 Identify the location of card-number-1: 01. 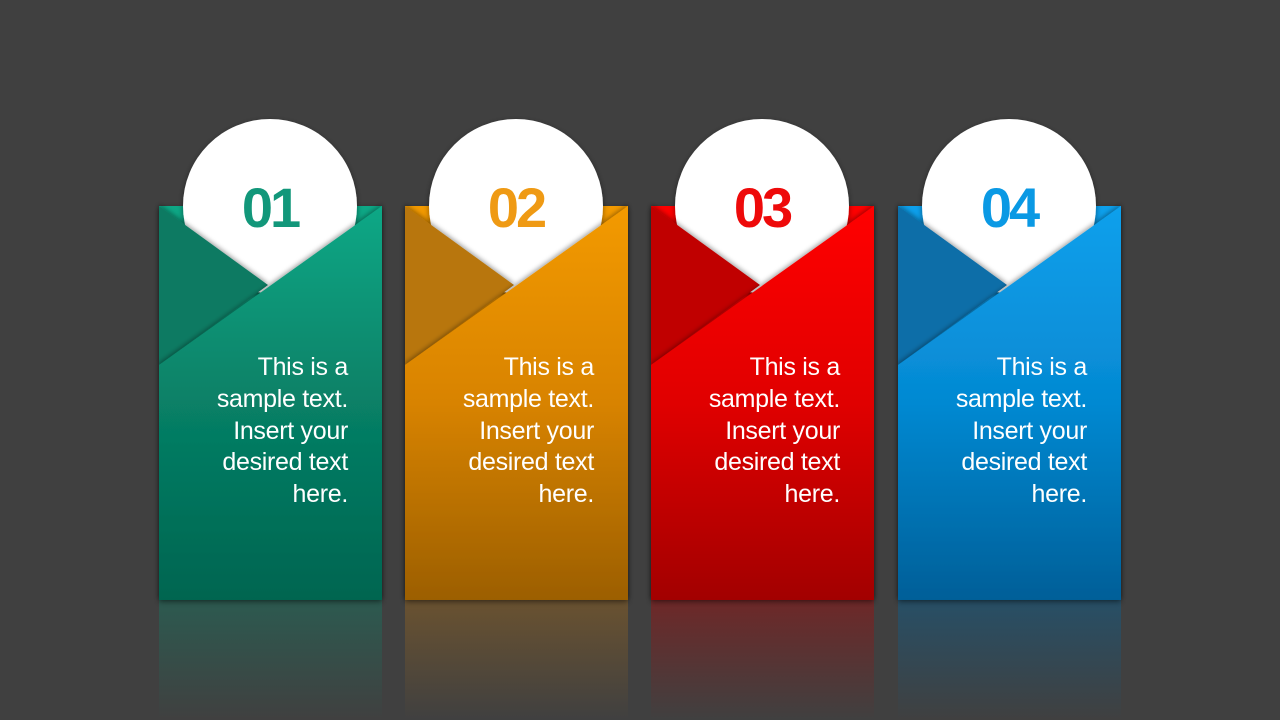
(271, 207).